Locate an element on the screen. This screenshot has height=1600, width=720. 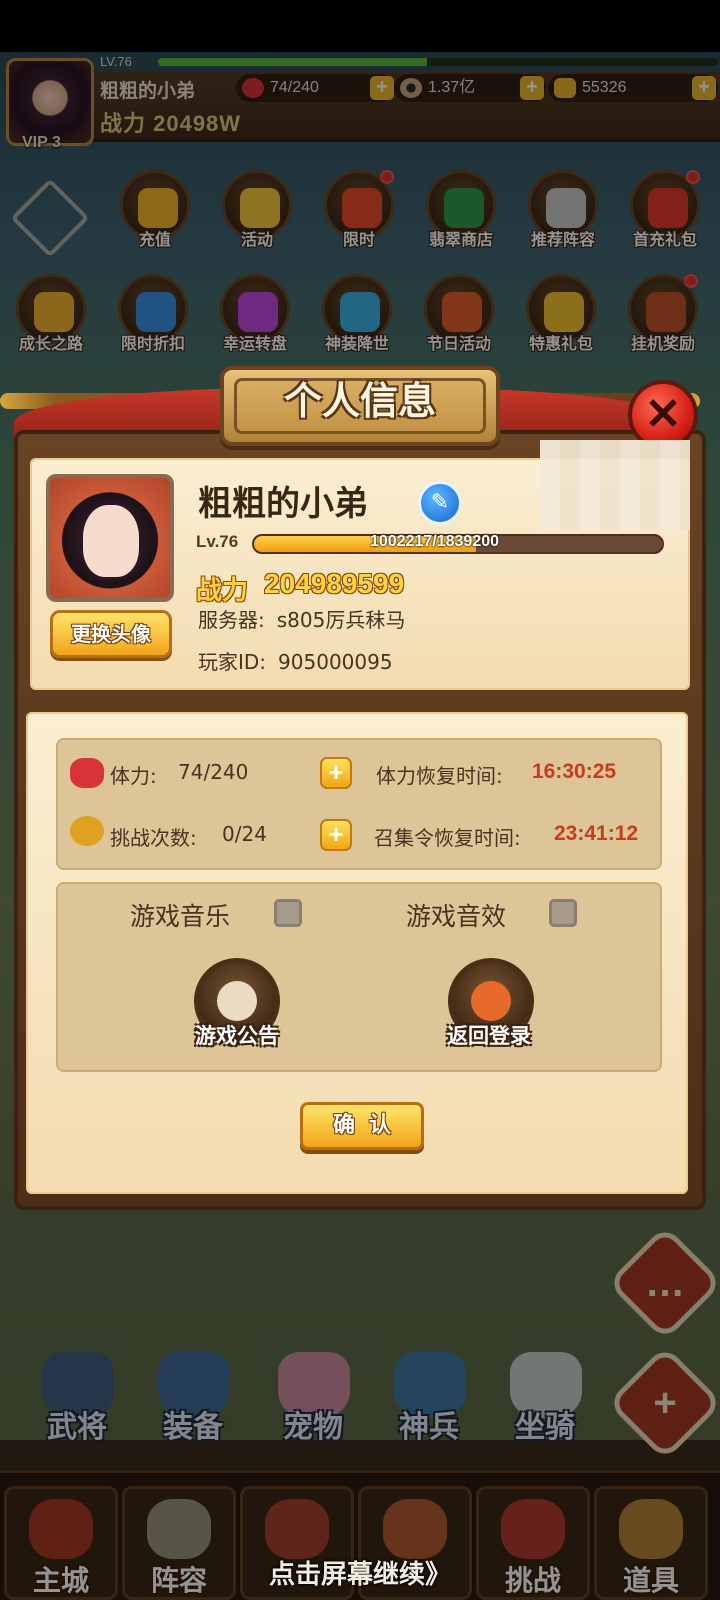
player-name: 粗粗的小弟 is located at coordinates (283, 504).